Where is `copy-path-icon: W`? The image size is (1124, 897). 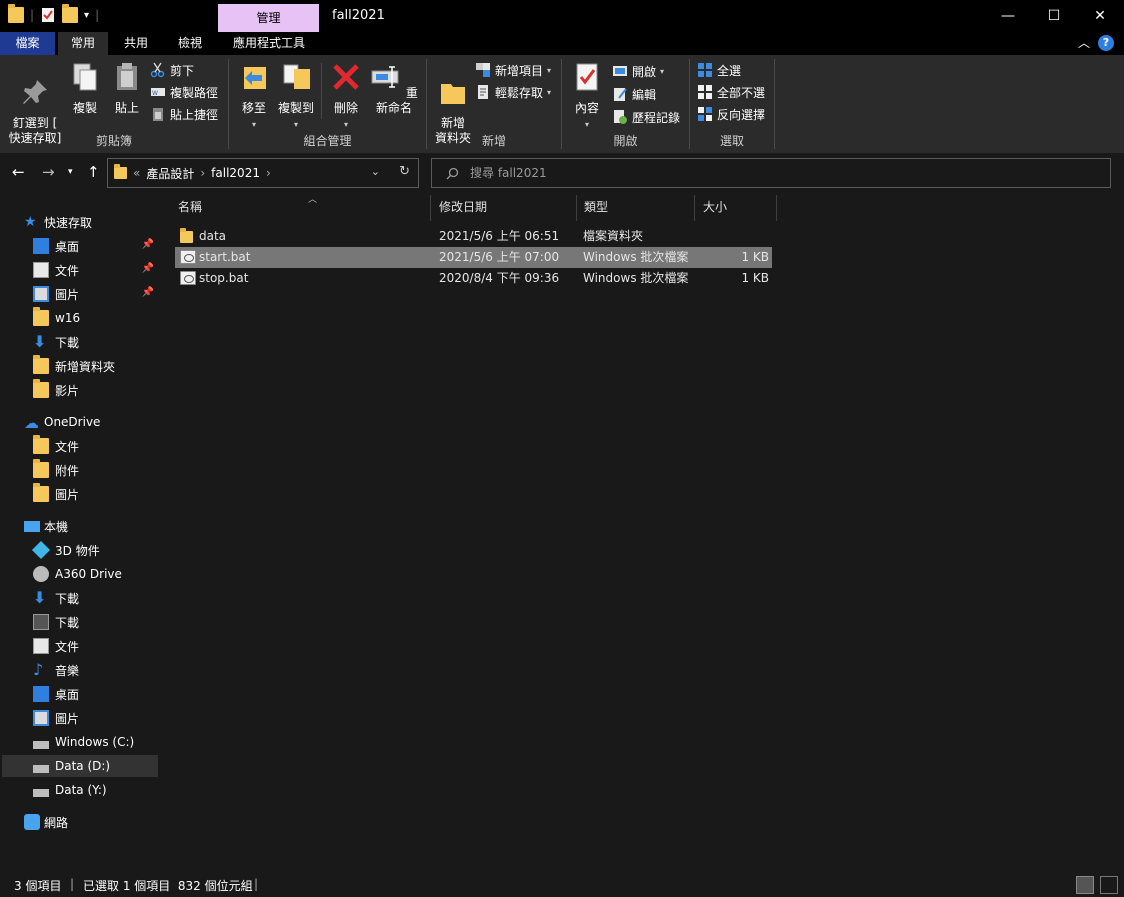
copy-path-icon: W is located at coordinates (158, 92).